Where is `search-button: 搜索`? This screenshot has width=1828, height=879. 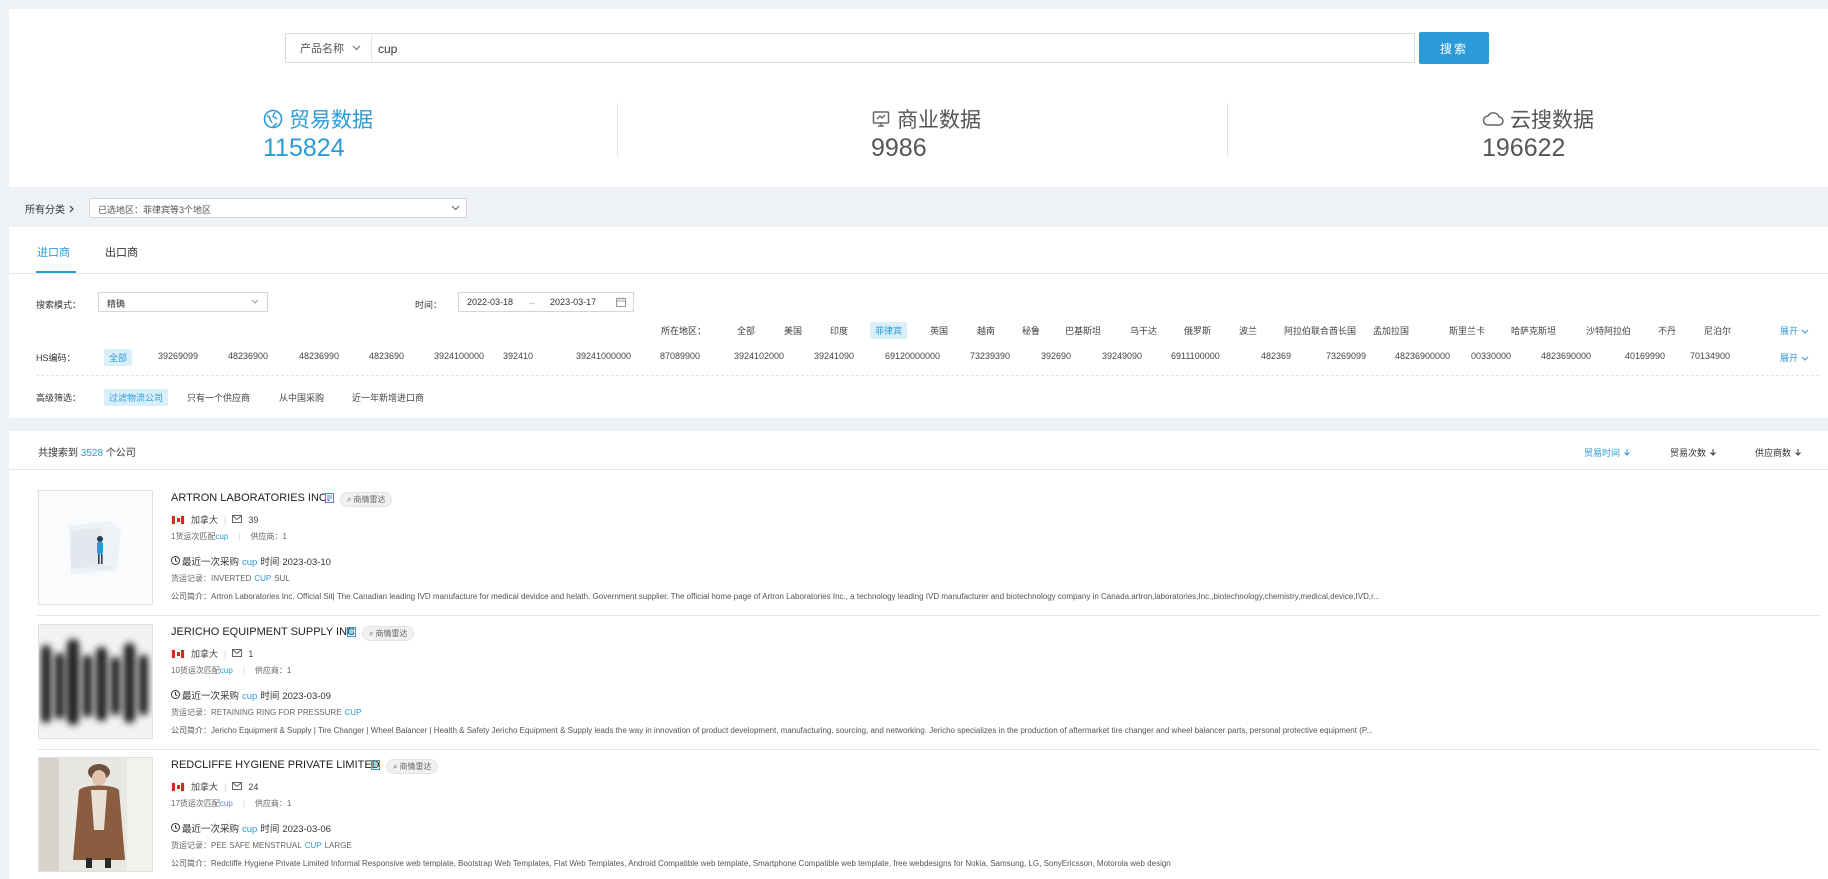 search-button: 搜索 is located at coordinates (1454, 48).